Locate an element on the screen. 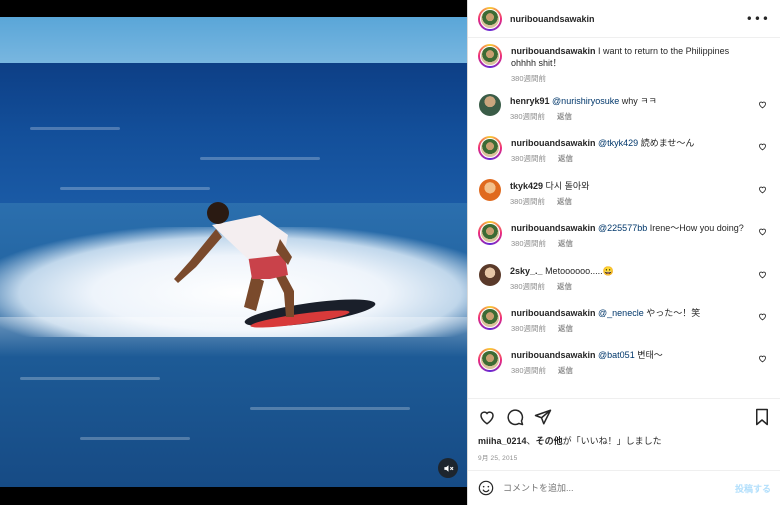 The height and width of the screenshot is (505, 780). post-date: 9月 25, 2015 is located at coordinates (624, 457).